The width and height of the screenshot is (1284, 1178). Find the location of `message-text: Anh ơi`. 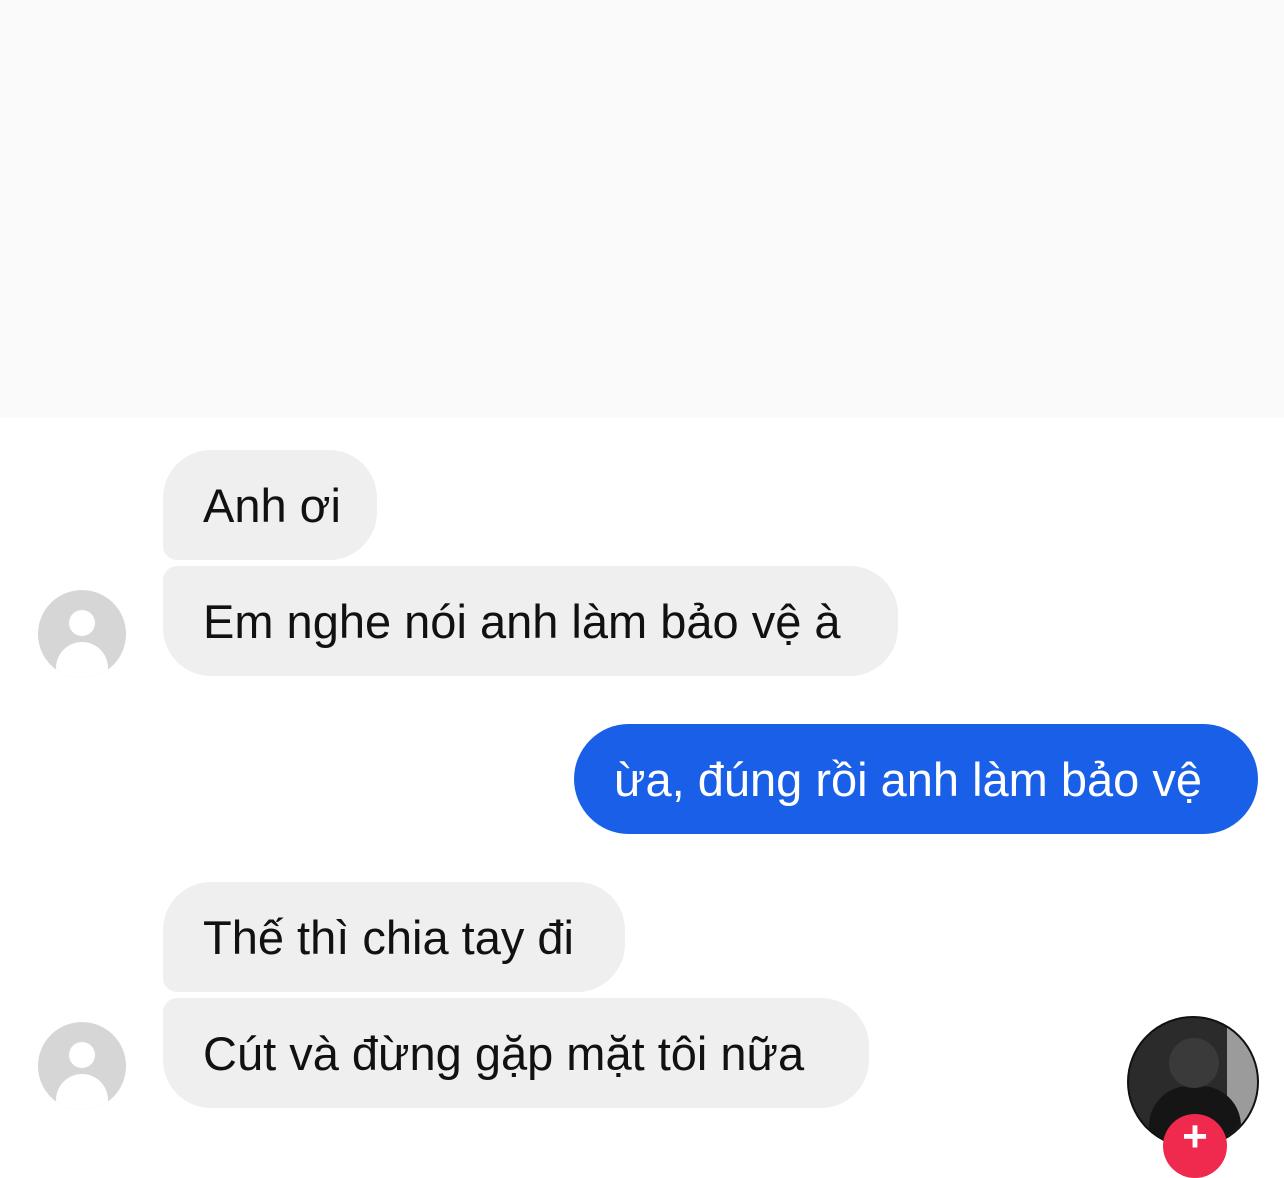

message-text: Anh ơi is located at coordinates (272, 505).